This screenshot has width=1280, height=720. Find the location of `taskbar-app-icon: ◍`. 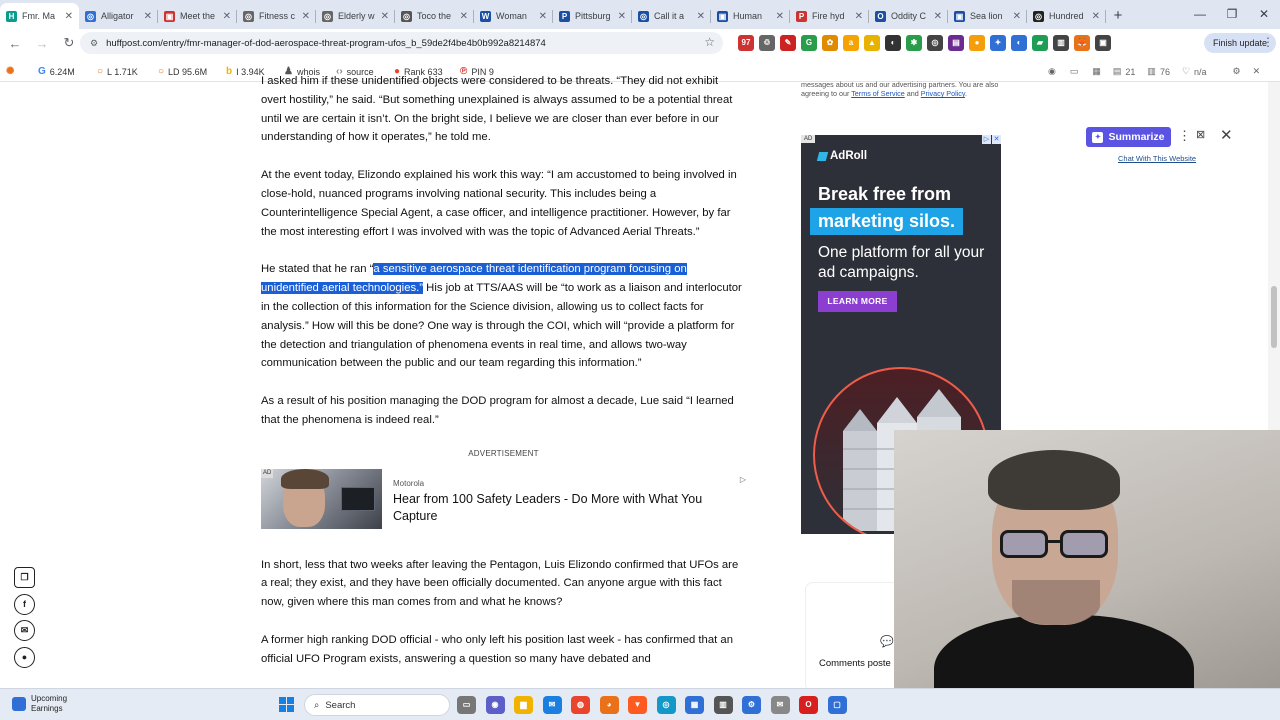

taskbar-app-icon: ◍ is located at coordinates (580, 705).